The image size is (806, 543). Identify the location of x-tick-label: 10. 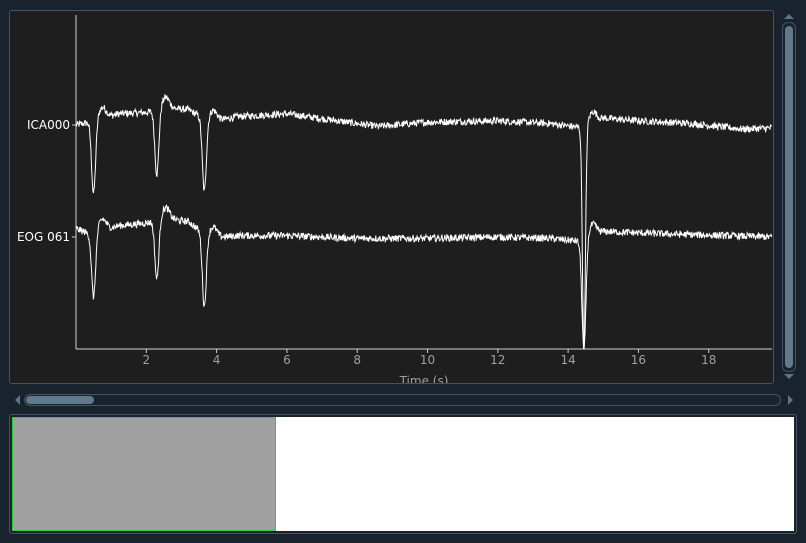
(427, 360).